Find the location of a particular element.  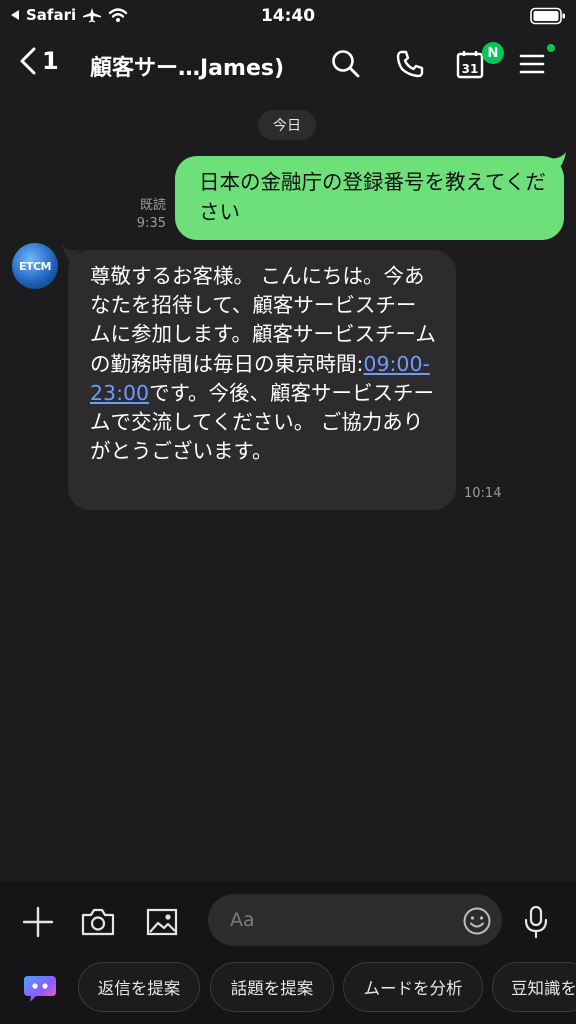

avatar-label: ETCM is located at coordinates (35, 266).